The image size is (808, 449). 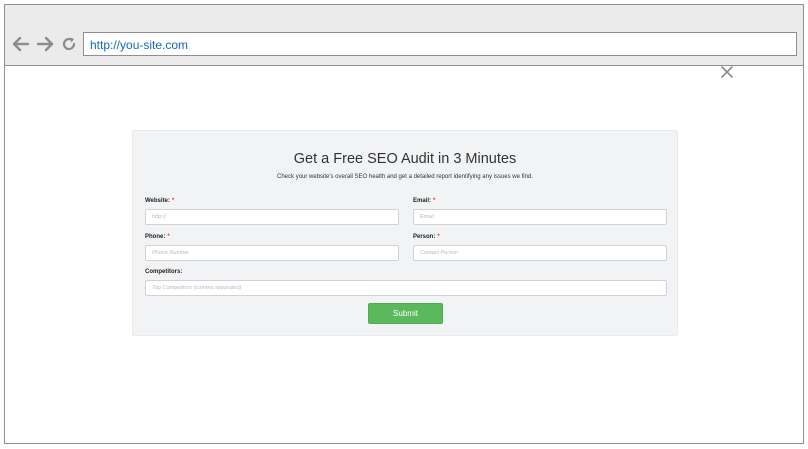 What do you see at coordinates (727, 72) in the screenshot?
I see `close-icon` at bounding box center [727, 72].